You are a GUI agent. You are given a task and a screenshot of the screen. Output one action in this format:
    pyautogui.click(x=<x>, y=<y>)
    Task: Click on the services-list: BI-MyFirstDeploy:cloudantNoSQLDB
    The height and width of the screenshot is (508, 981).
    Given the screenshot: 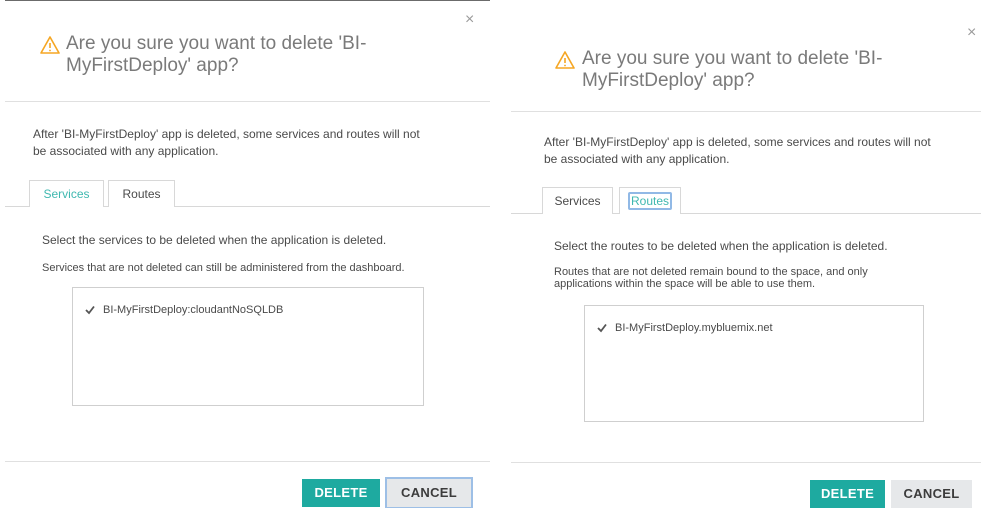 What is the action you would take?
    pyautogui.click(x=248, y=346)
    